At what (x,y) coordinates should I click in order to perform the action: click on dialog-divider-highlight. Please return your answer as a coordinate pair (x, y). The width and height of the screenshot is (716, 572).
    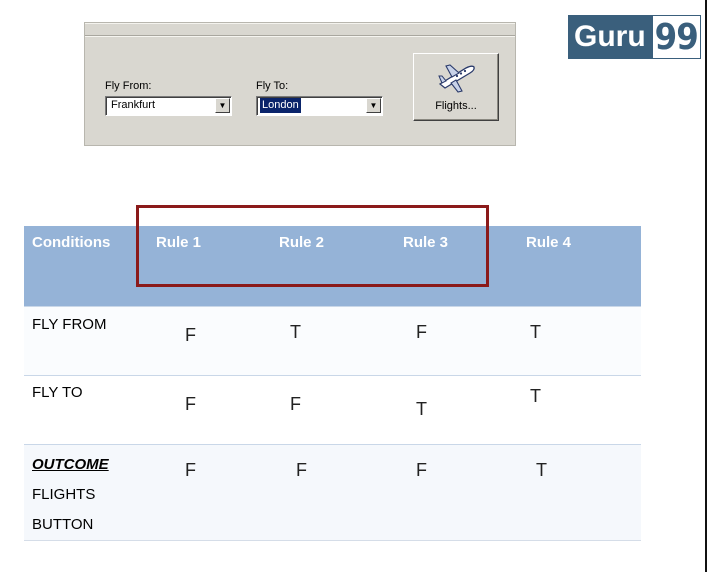
    Looking at the image, I should click on (300, 36).